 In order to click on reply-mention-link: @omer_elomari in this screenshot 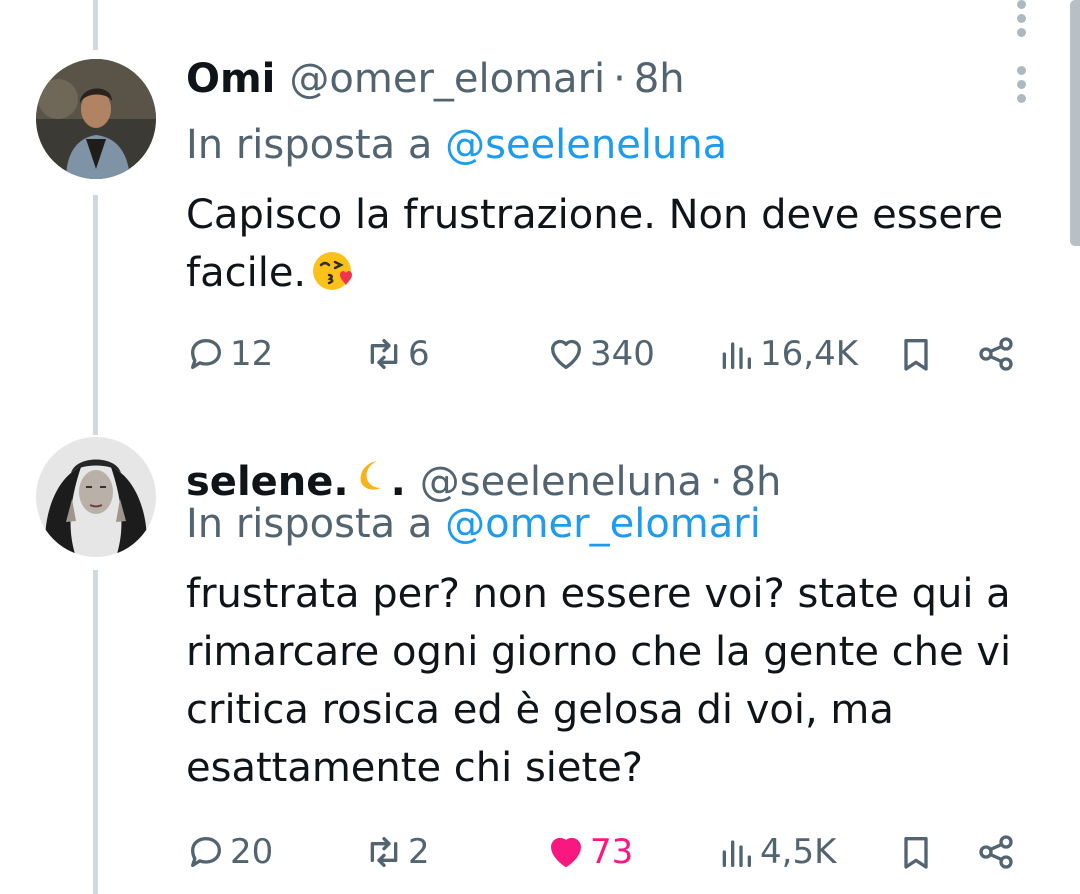, I will do `click(603, 524)`.